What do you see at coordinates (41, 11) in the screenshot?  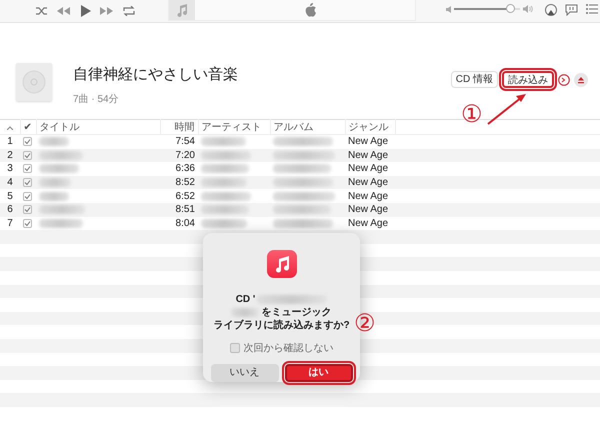 I see `shuffle-icon` at bounding box center [41, 11].